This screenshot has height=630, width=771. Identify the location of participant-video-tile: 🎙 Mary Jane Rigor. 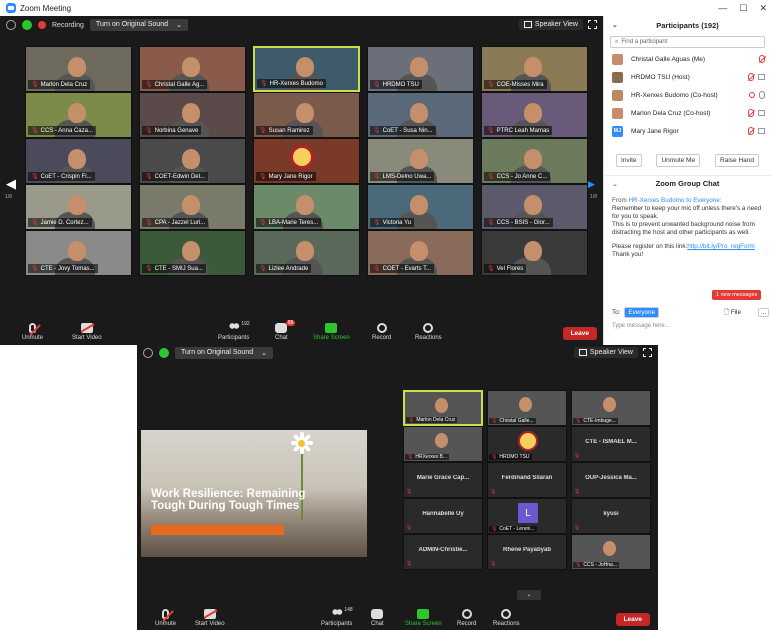
(306, 161).